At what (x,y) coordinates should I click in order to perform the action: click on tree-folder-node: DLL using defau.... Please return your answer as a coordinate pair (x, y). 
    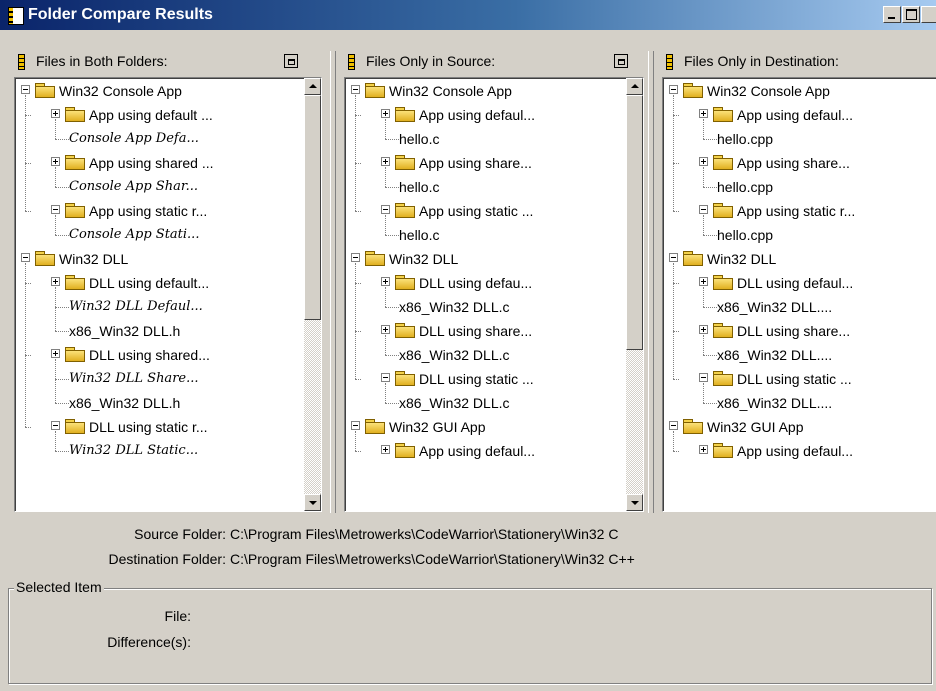
    Looking at the image, I should click on (485, 283).